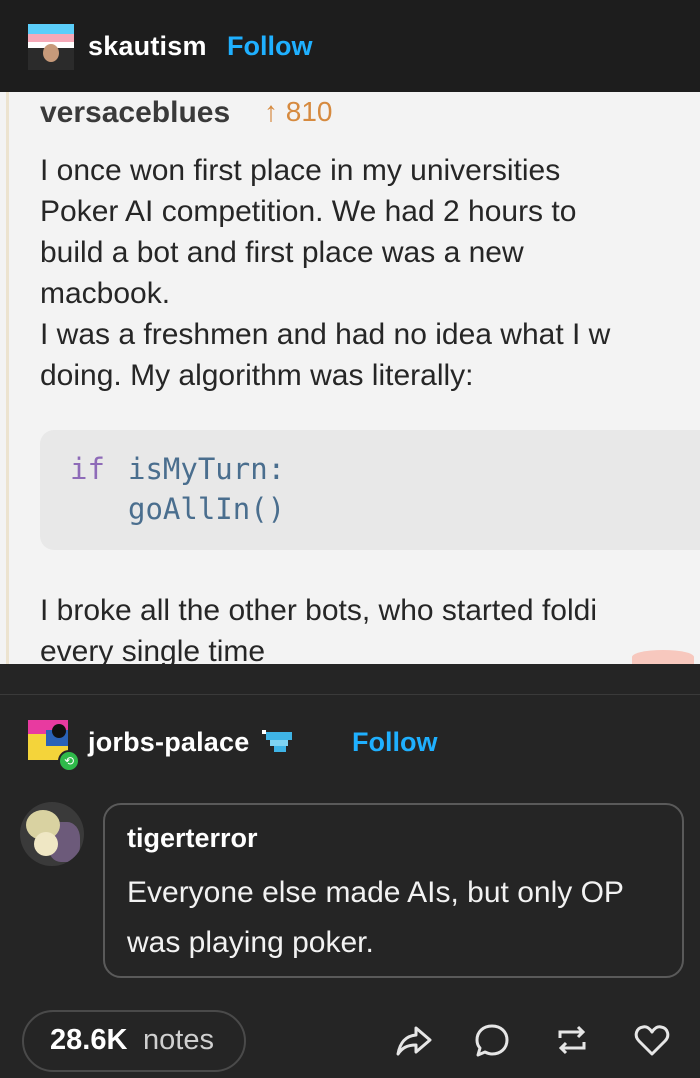 The height and width of the screenshot is (1078, 700). Describe the element at coordinates (207, 469) in the screenshot. I see `code-condition: isMyTurn:` at that location.